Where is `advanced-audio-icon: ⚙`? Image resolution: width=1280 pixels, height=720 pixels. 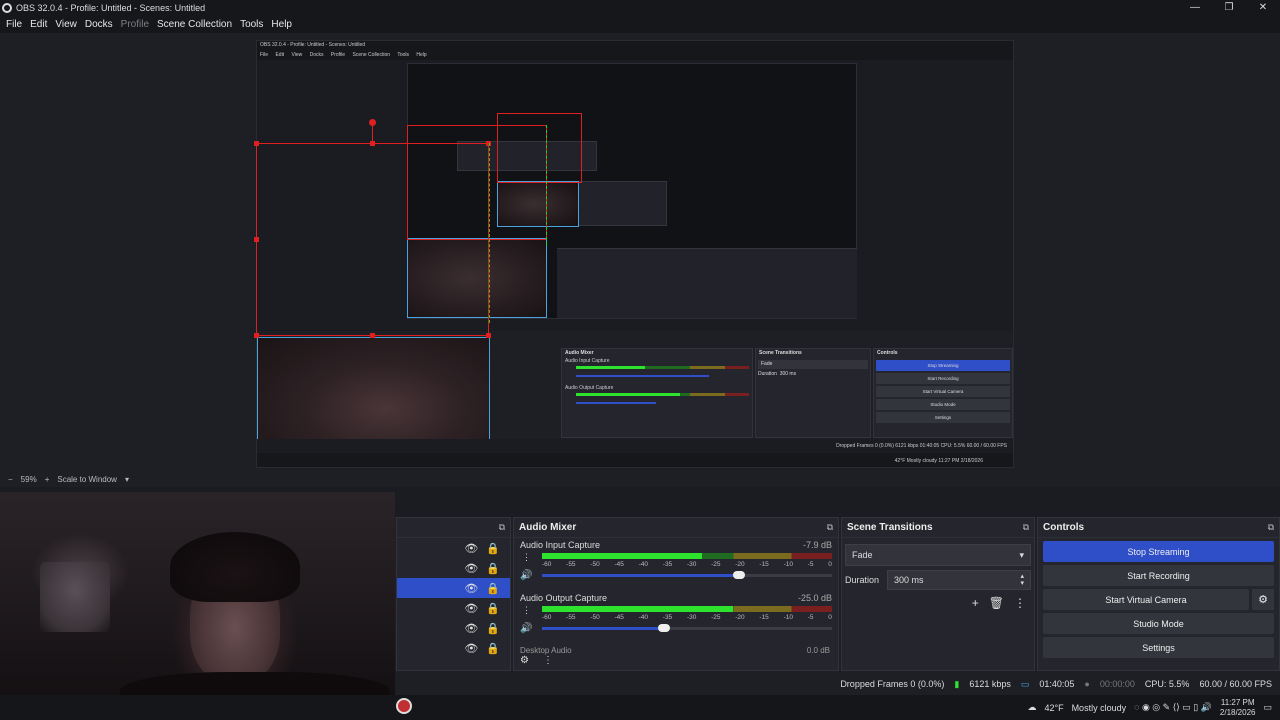 advanced-audio-icon: ⚙ is located at coordinates (524, 660).